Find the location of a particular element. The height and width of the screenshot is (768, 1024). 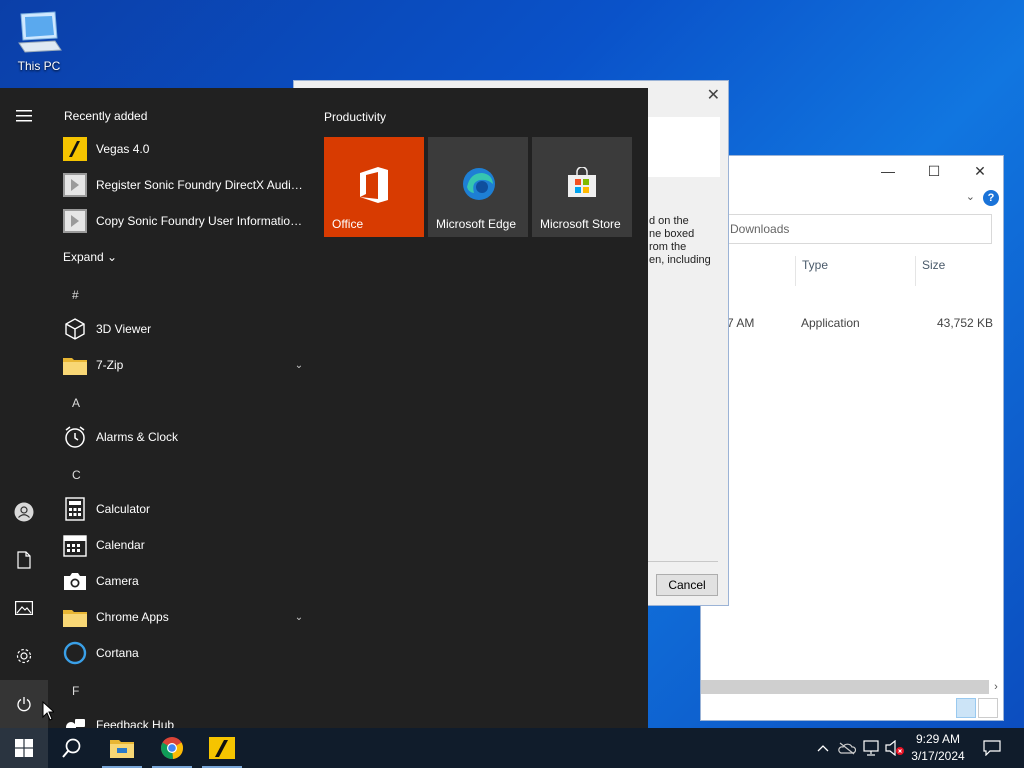

app-label: Calendar is located at coordinates (120, 545).